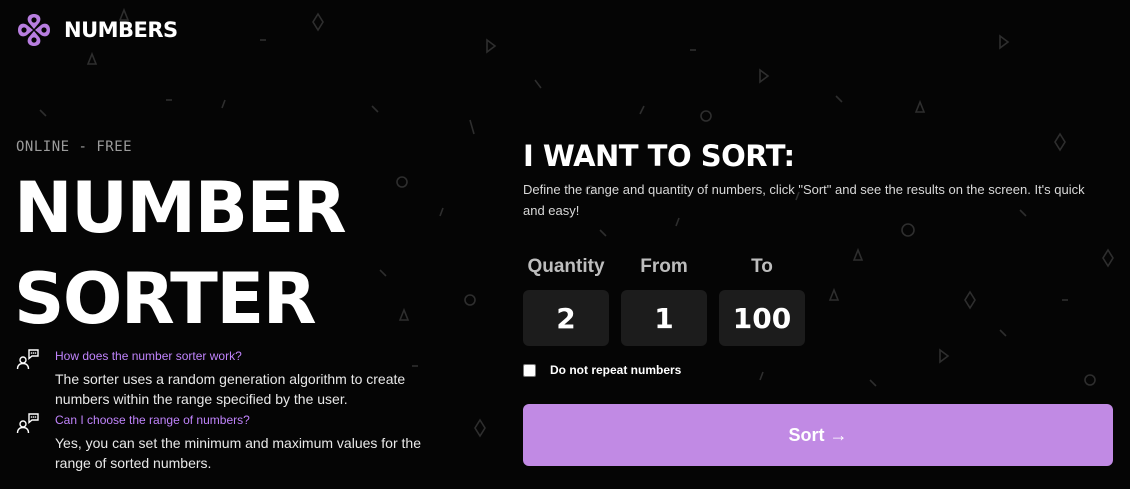 The image size is (1130, 489). I want to click on no-repeat-option: Do not repeat numbers, so click(602, 370).